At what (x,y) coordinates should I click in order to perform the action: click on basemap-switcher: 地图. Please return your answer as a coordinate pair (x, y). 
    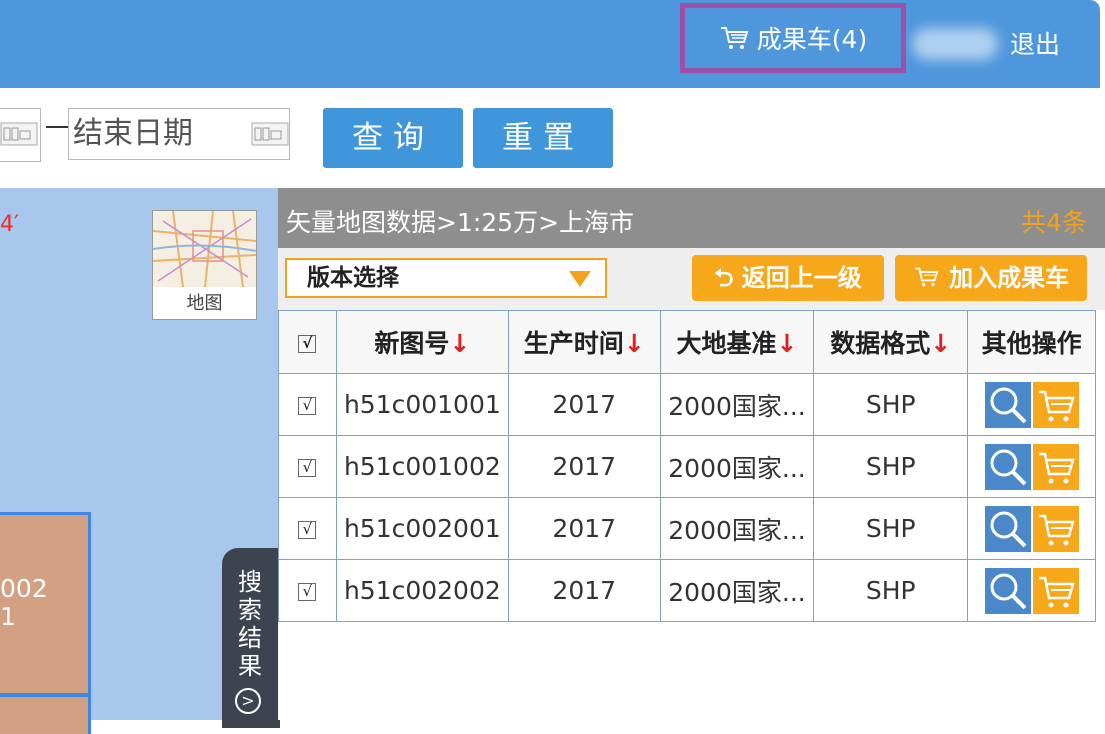
    Looking at the image, I should click on (204, 265).